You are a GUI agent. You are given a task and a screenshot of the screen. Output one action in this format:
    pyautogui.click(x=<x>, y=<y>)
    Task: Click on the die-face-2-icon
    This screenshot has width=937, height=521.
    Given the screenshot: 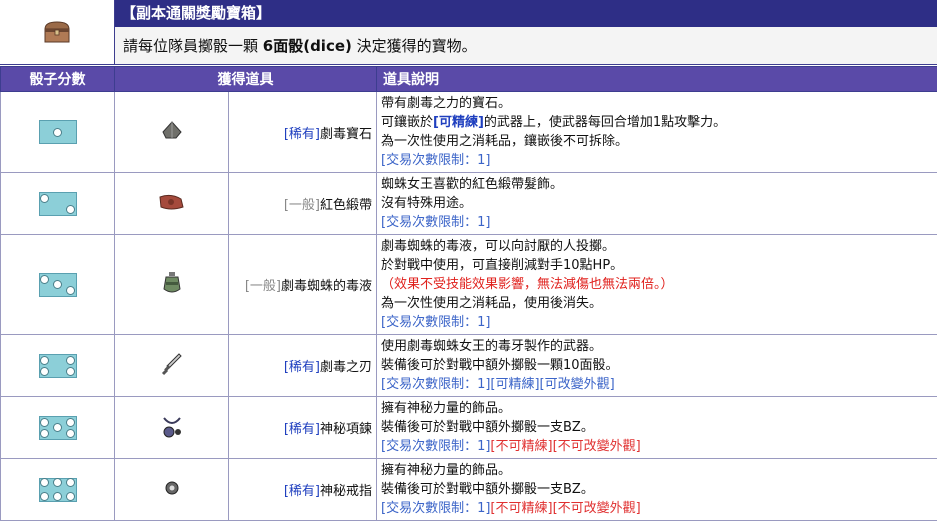 What is the action you would take?
    pyautogui.click(x=58, y=204)
    